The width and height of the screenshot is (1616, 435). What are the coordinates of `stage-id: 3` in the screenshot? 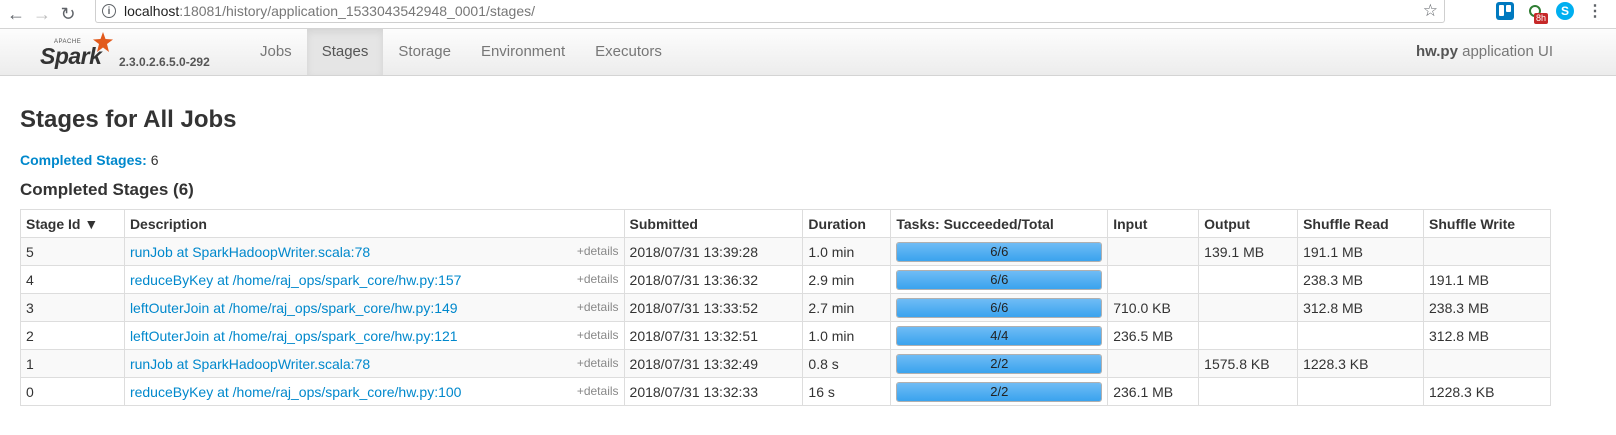 It's located at (72, 307).